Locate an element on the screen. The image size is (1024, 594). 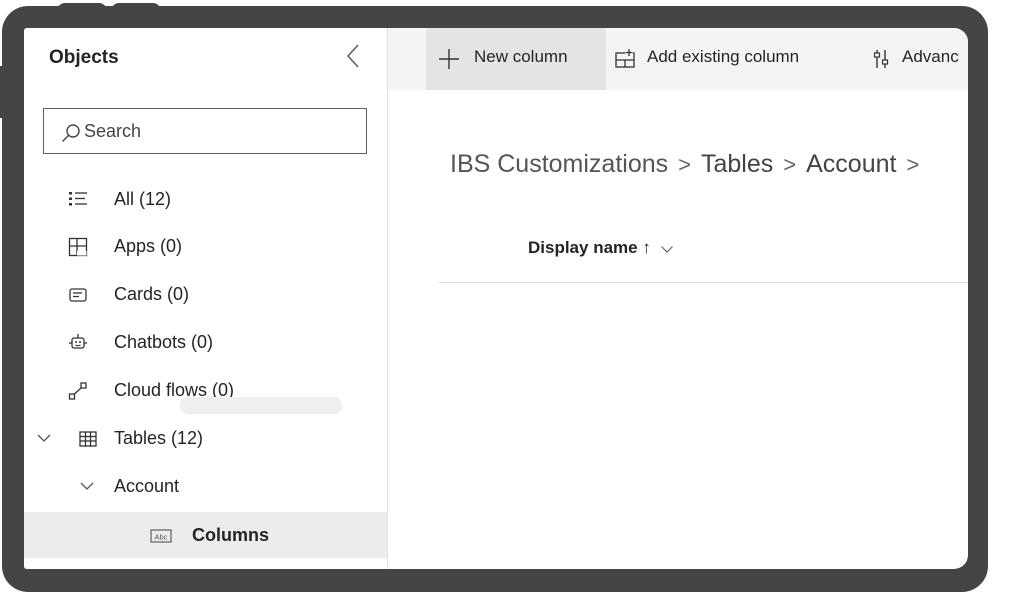
nav-item-label: All (12) is located at coordinates (143, 199).